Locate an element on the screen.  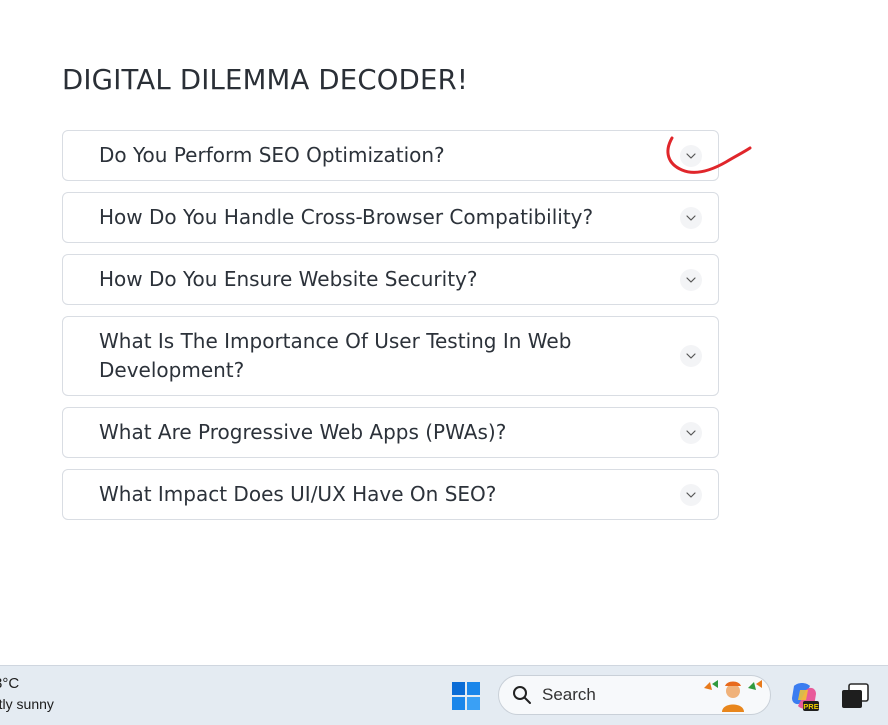
weather-widget: 3°C rtly sunny is located at coordinates (27, 694).